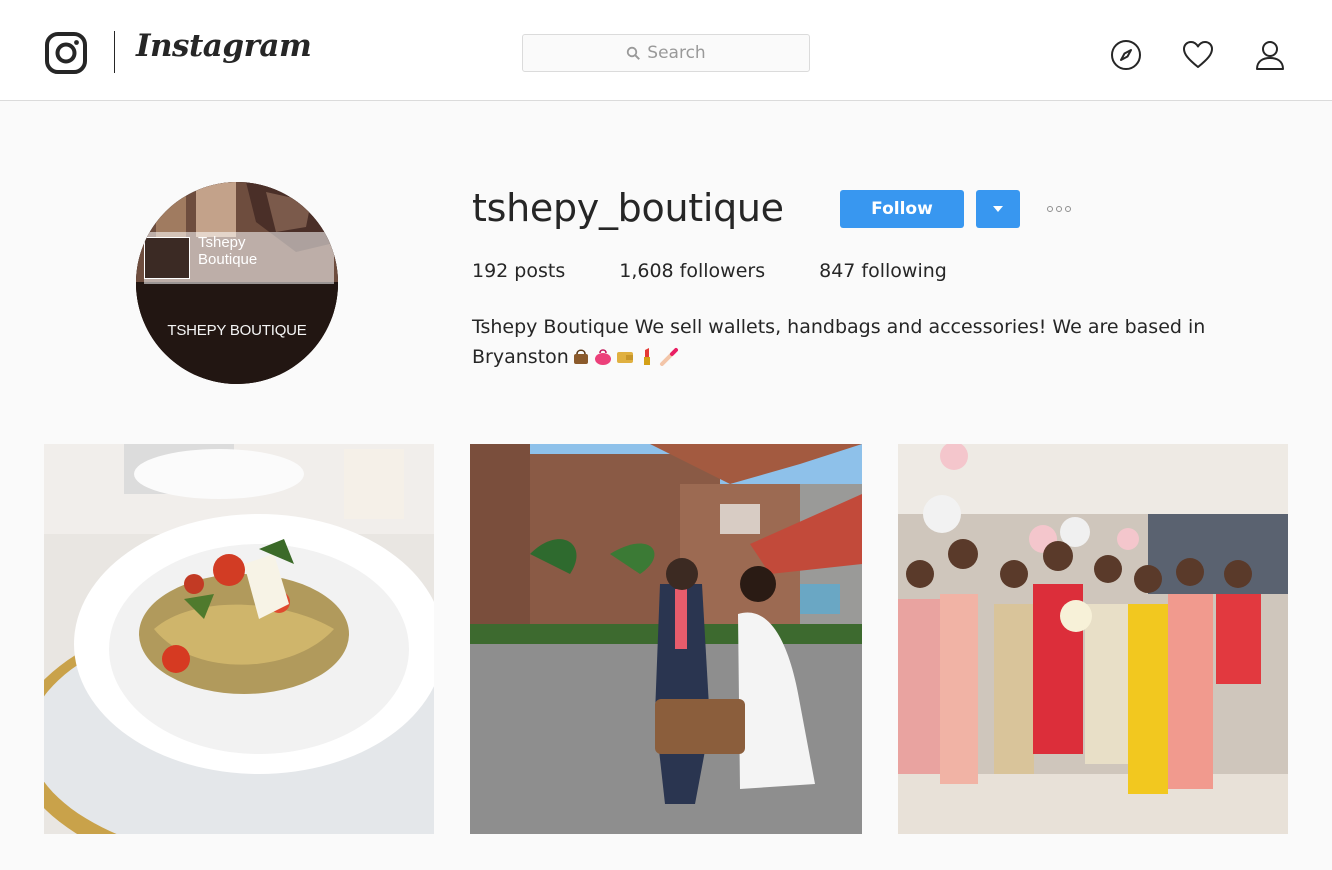 This screenshot has width=1332, height=870. I want to click on logo-divider, so click(114, 52).